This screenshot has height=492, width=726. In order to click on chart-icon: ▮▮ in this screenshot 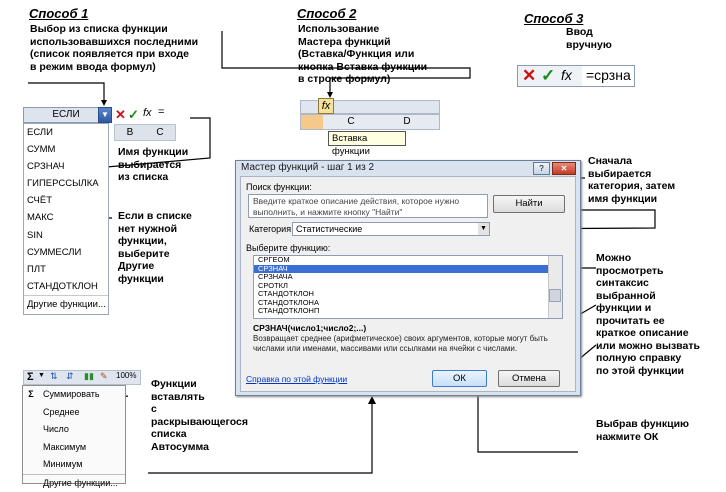, I will do `click(89, 376)`.